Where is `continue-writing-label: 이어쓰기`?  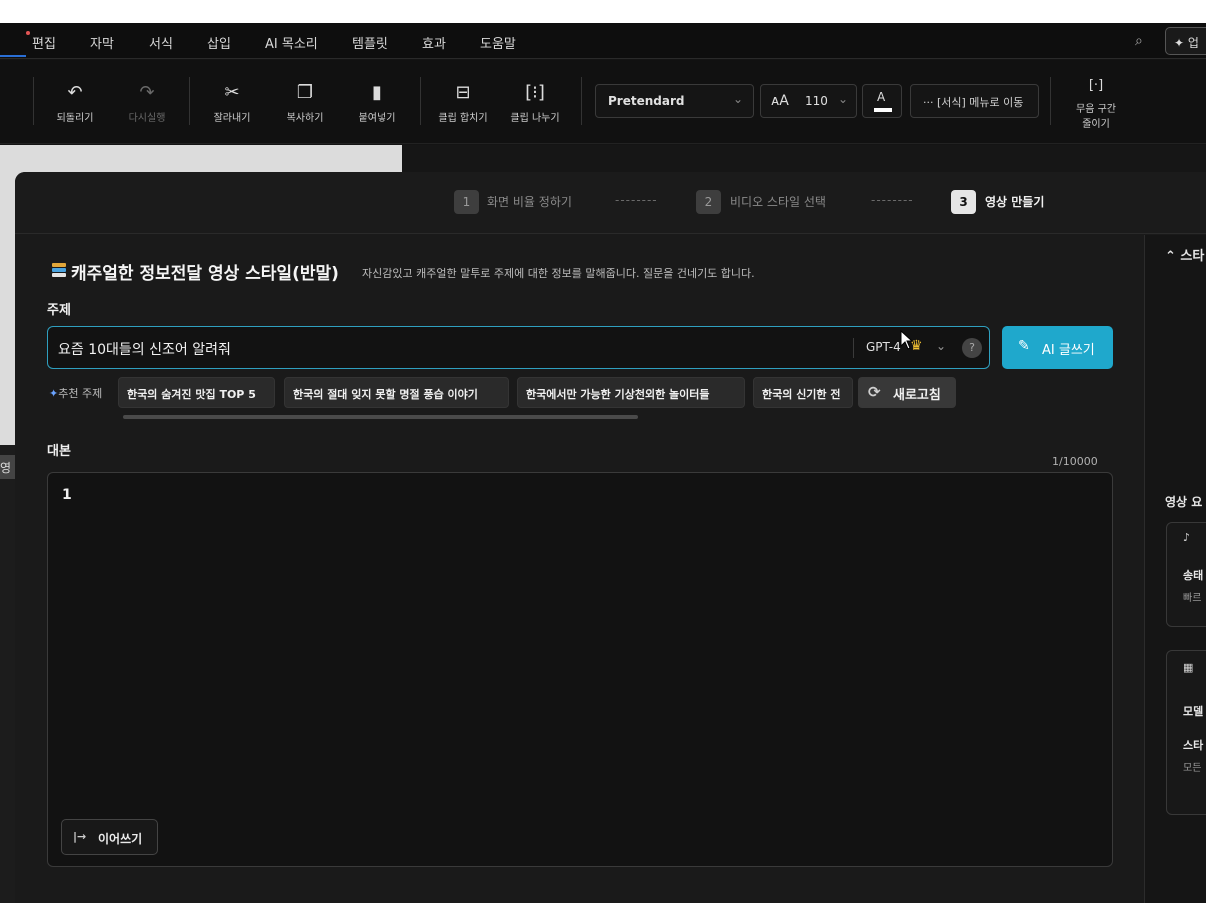
continue-writing-label: 이어쓰기 is located at coordinates (120, 839).